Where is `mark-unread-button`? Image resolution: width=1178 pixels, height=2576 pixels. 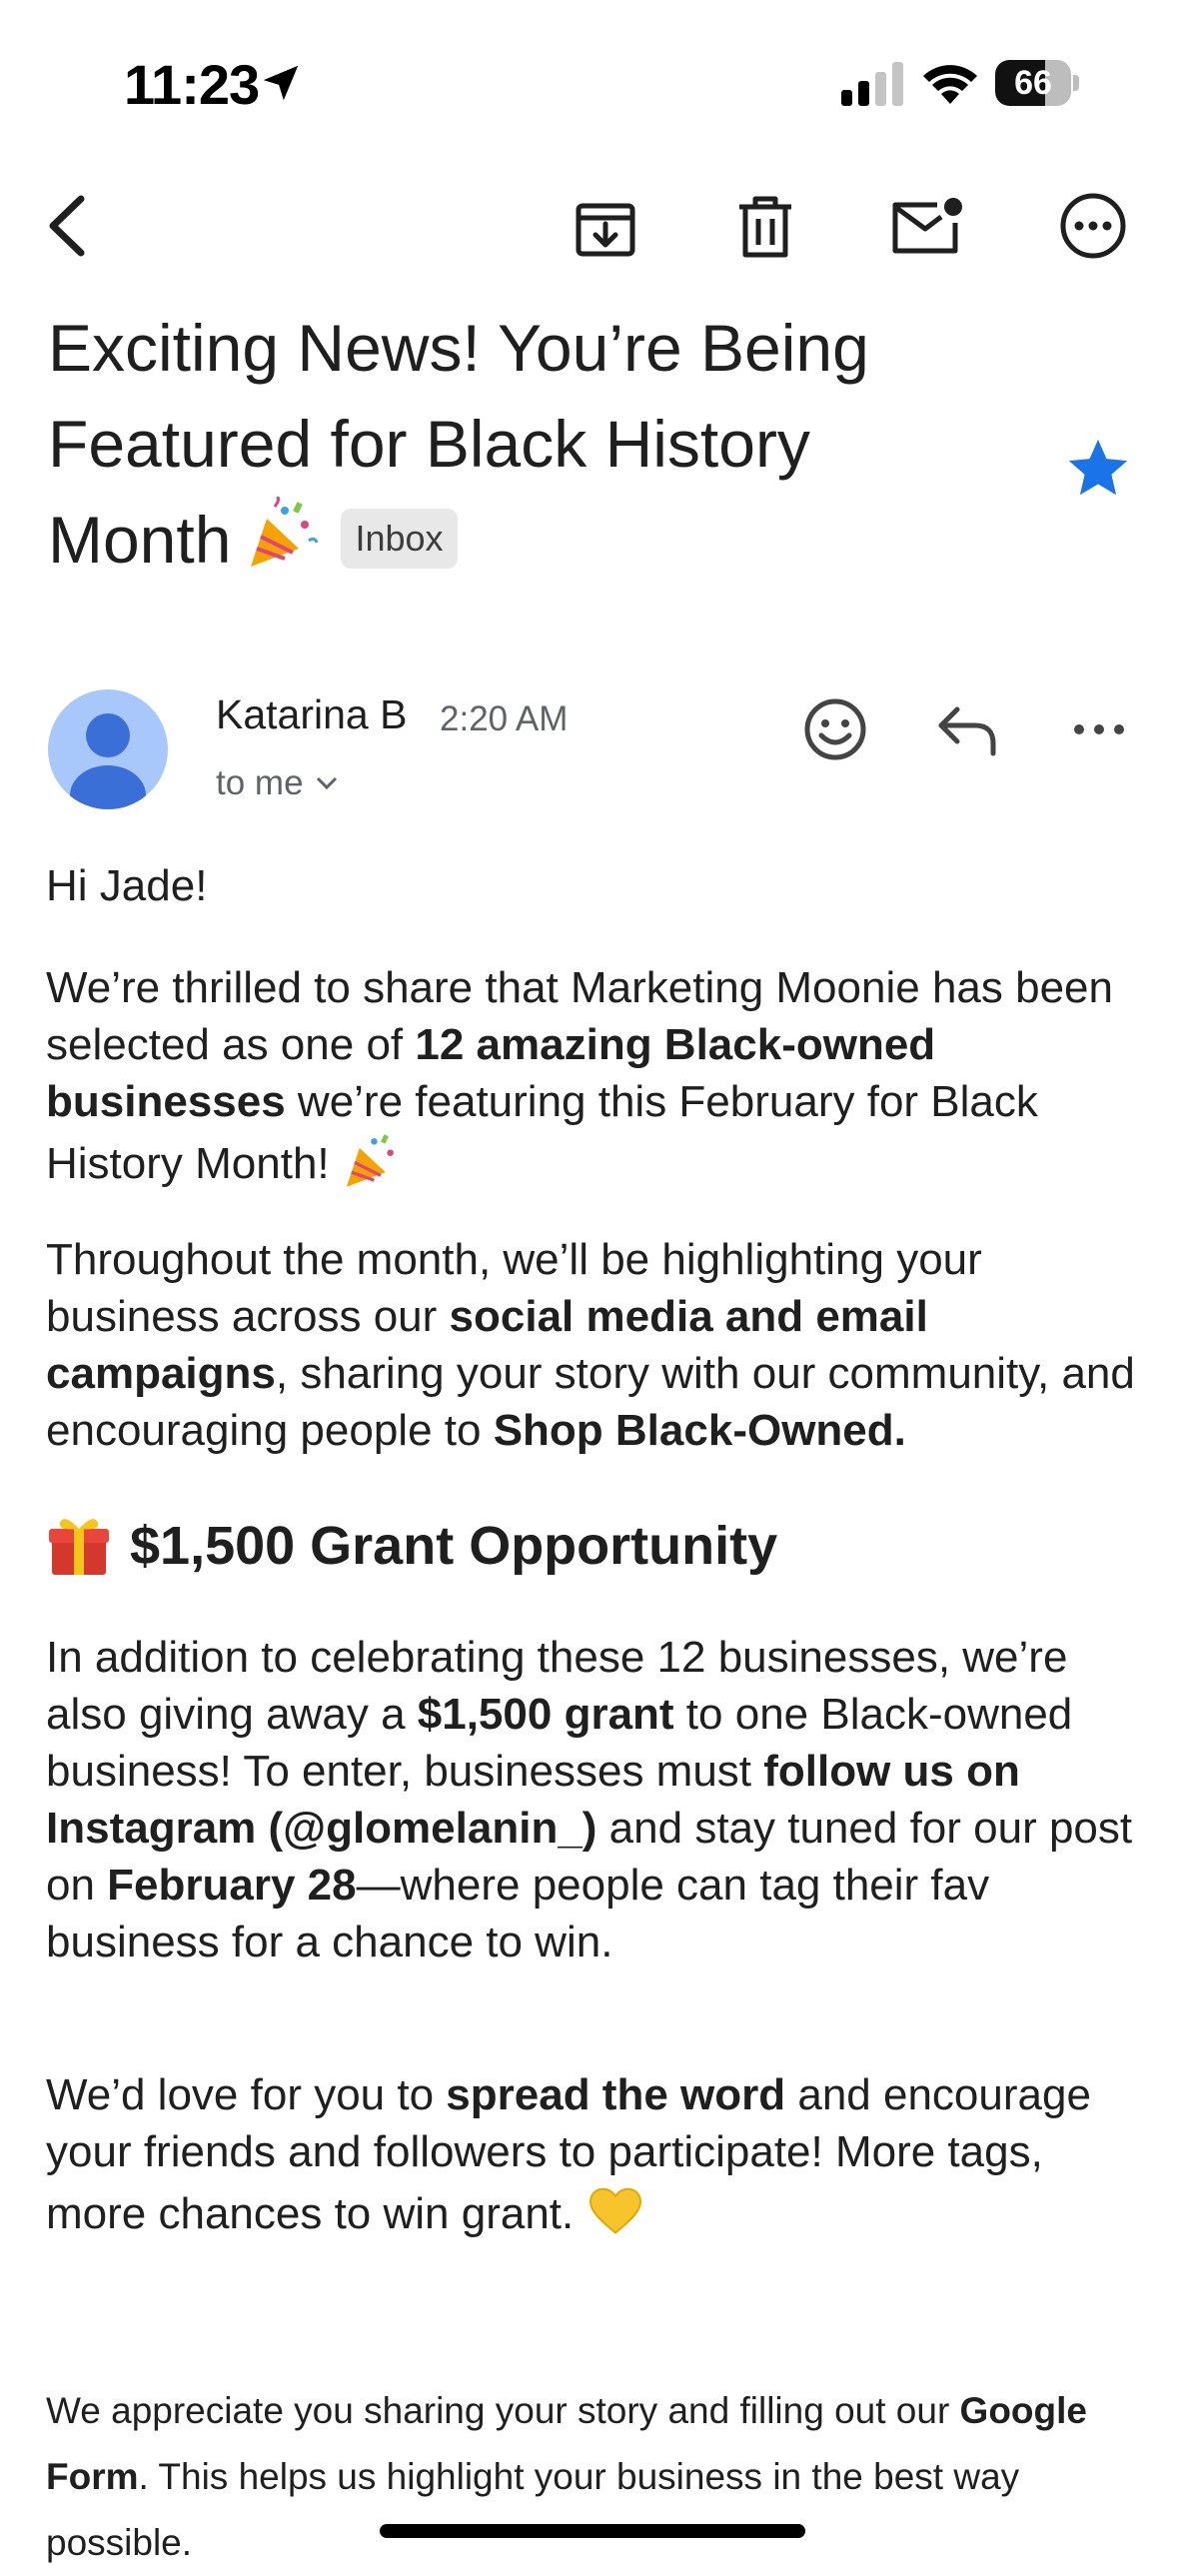
mark-unread-button is located at coordinates (927, 226).